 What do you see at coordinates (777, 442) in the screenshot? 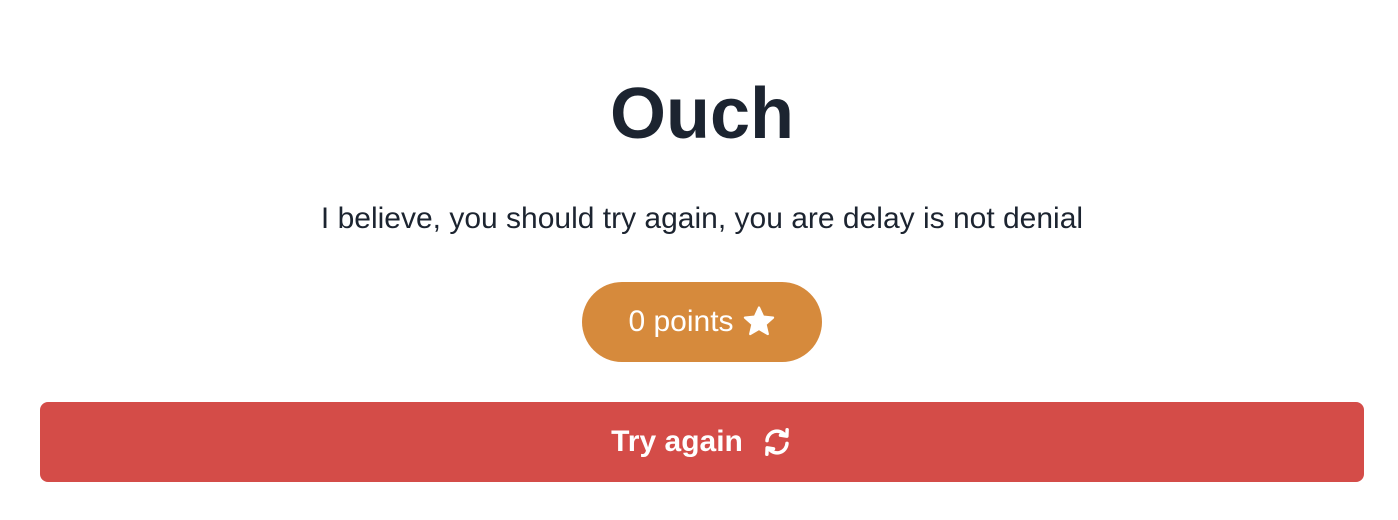
I see `refresh-icon` at bounding box center [777, 442].